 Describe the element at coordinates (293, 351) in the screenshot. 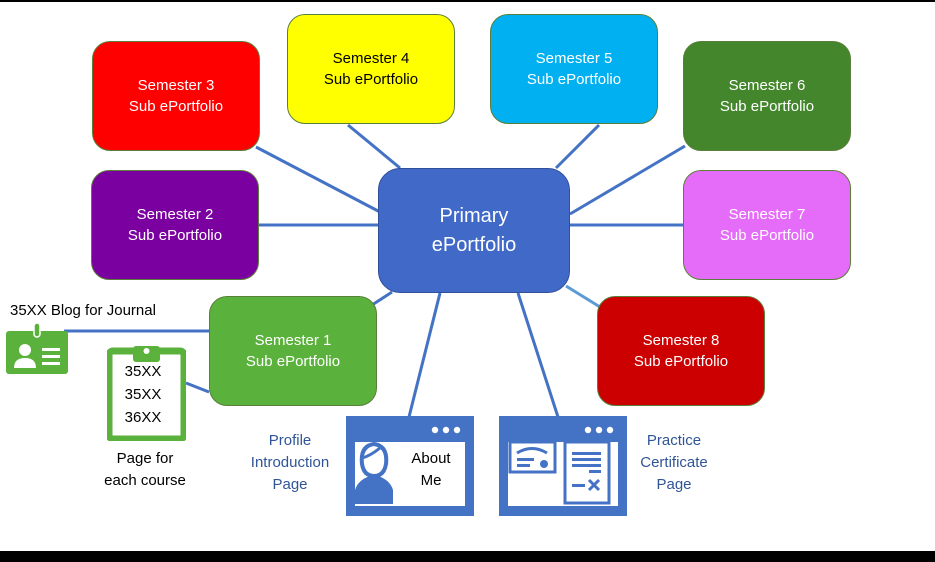

I see `semester-1-node: Semester 1 Sub ePortfolio` at that location.